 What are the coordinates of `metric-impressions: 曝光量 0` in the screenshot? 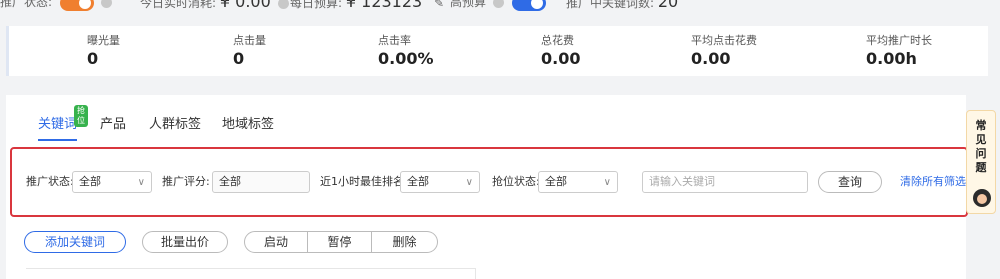 It's located at (103, 52).